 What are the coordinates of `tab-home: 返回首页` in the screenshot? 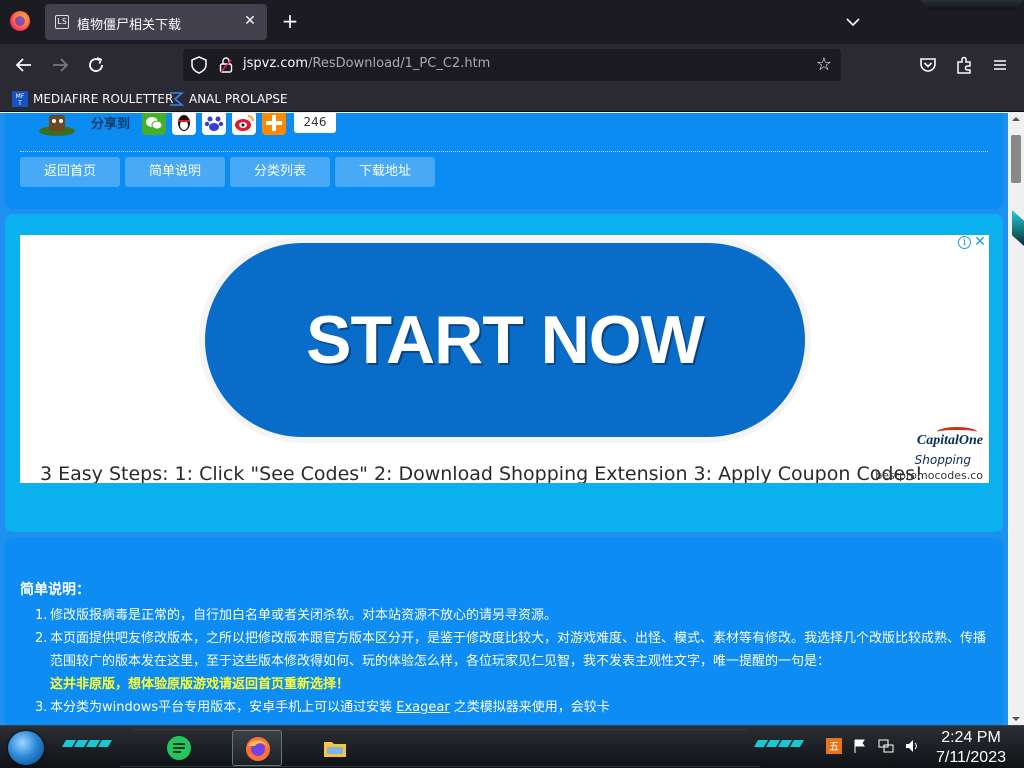 It's located at (70, 172).